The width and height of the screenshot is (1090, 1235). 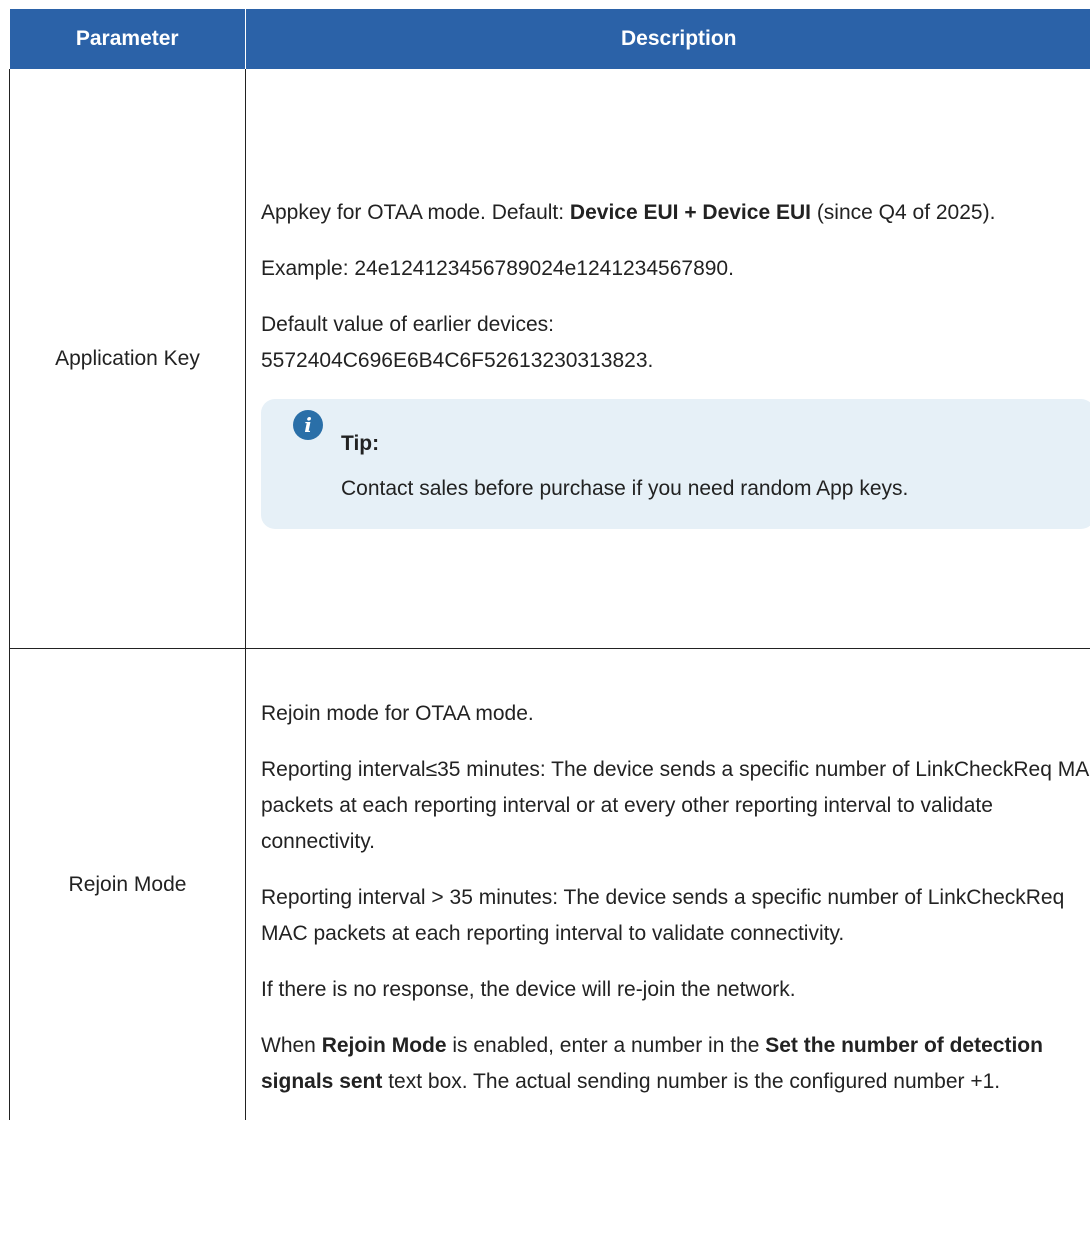 What do you see at coordinates (127, 884) in the screenshot?
I see `parameter-name: Rejoin Mode` at bounding box center [127, 884].